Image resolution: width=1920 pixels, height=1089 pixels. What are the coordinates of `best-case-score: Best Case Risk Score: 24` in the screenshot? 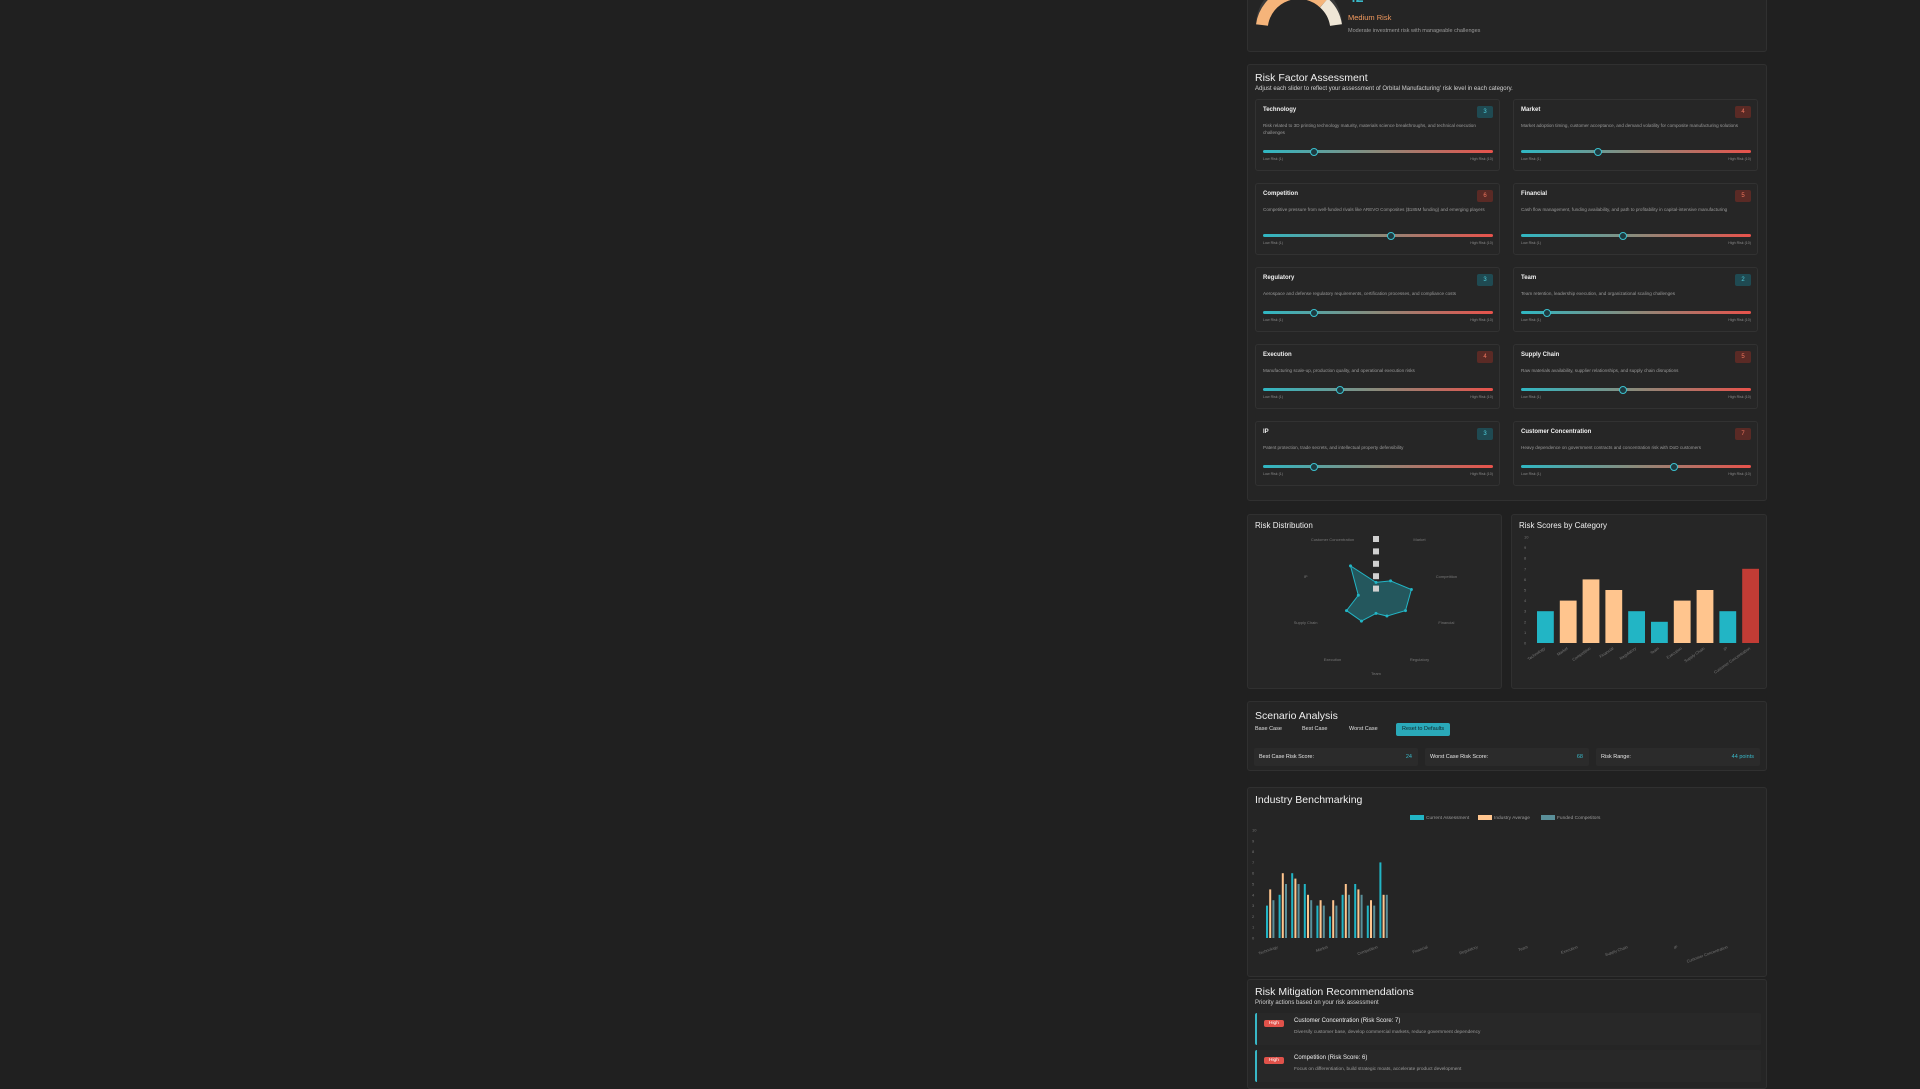 It's located at (1336, 757).